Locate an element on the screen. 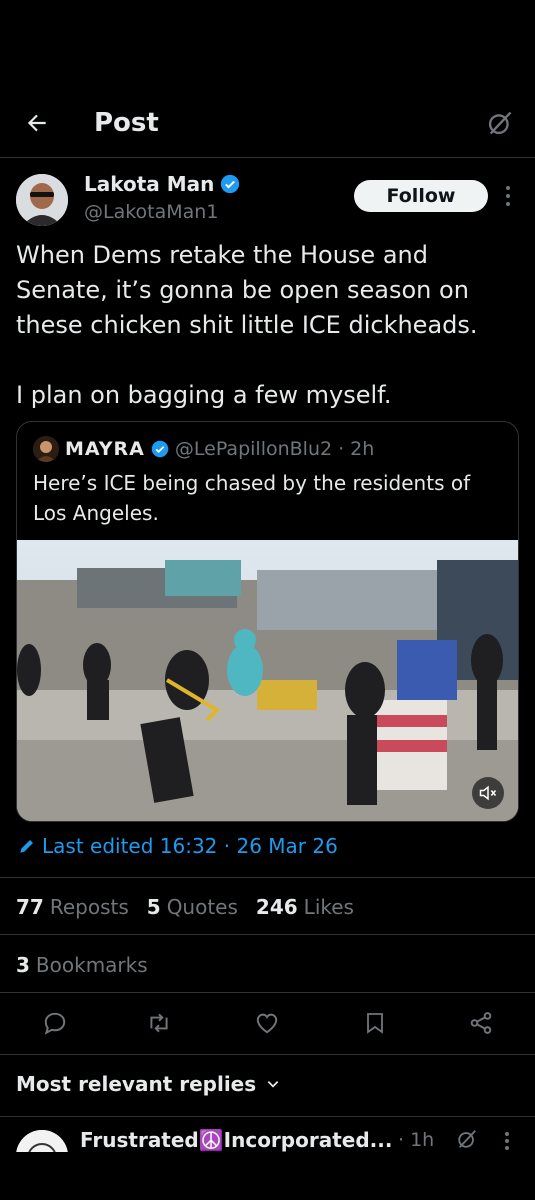 The height and width of the screenshot is (1200, 535). avatar is located at coordinates (42, 200).